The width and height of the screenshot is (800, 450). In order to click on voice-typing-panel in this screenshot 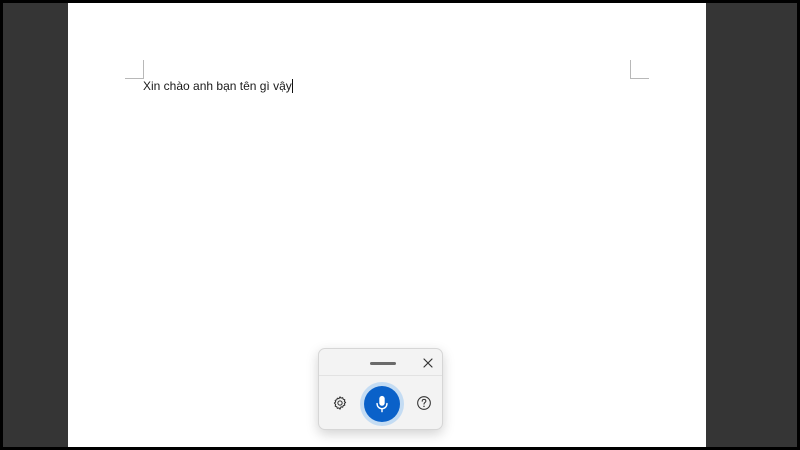, I will do `click(380, 389)`.